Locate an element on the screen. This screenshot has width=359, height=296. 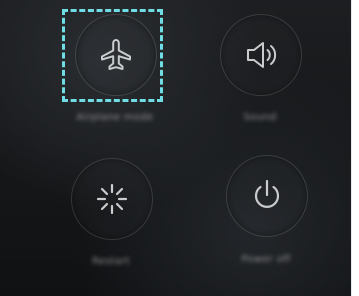
sound-label: Sound is located at coordinates (260, 117).